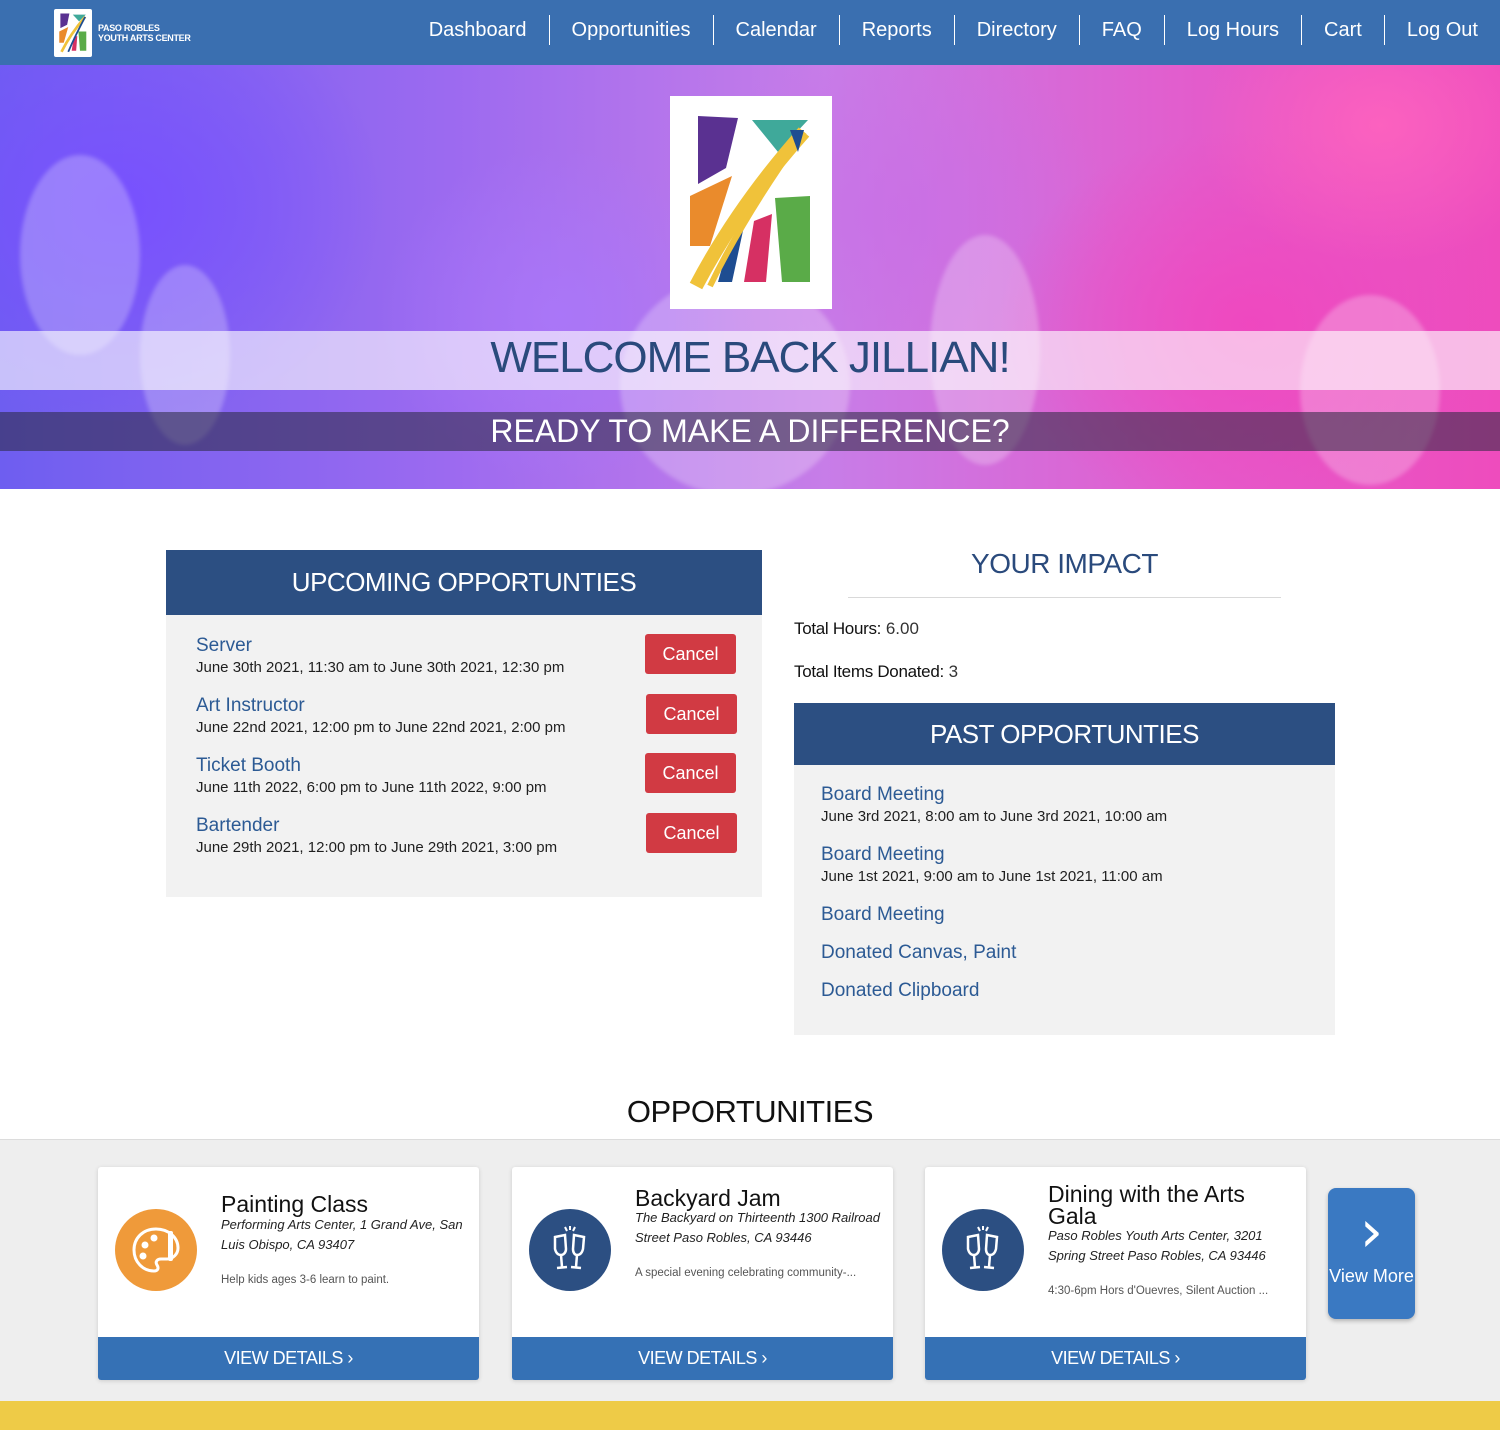 Image resolution: width=1500 pixels, height=1430 pixels. What do you see at coordinates (1170, 1205) in the screenshot?
I see `card-title: Dining with the Arts Gala` at bounding box center [1170, 1205].